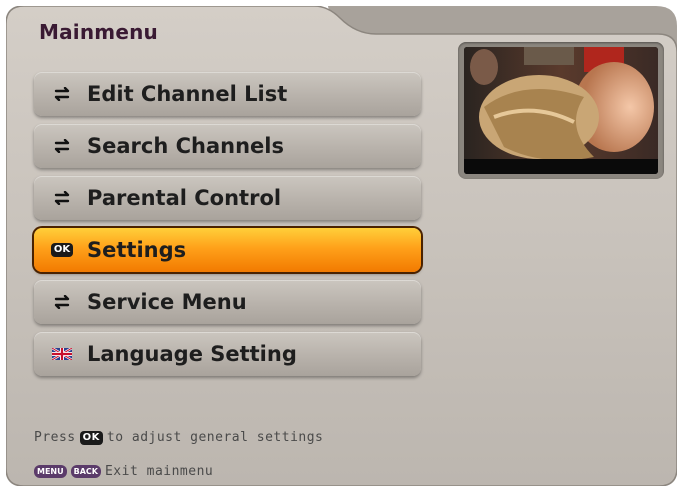 Image resolution: width=683 pixels, height=492 pixels. I want to click on back-key-icon: BACK, so click(85, 471).